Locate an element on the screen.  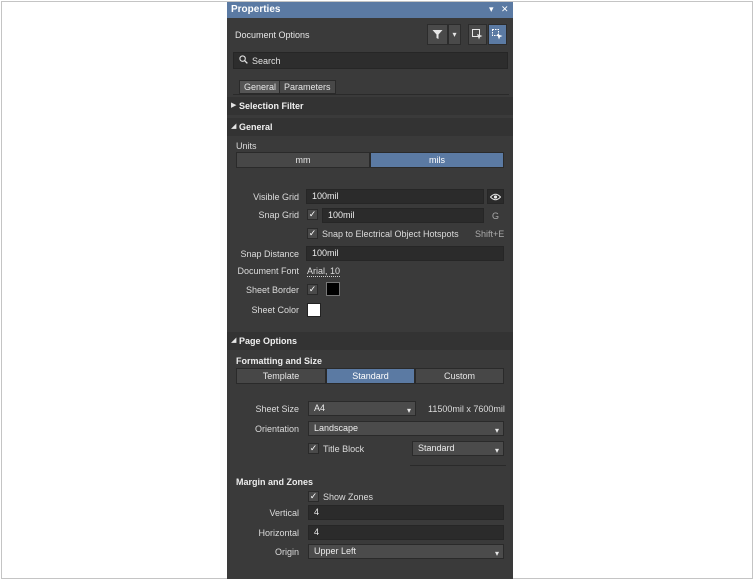
tab-parameters: Parameters is located at coordinates (307, 87).